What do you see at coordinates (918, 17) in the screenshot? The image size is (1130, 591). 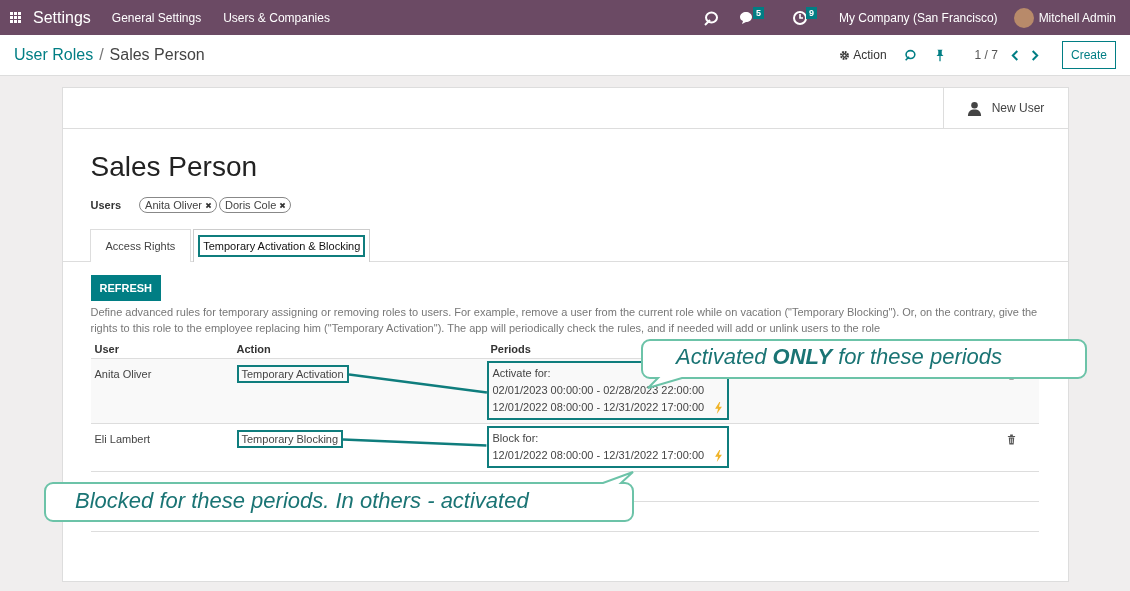 I see `company-switcher: My Company (San Francisco)` at bounding box center [918, 17].